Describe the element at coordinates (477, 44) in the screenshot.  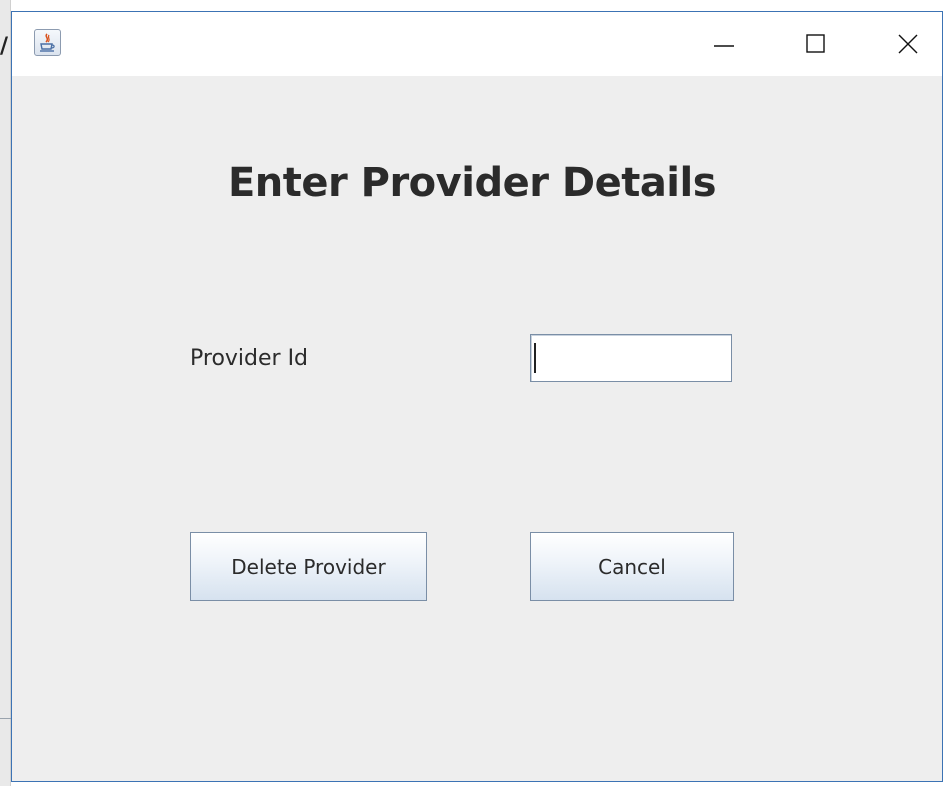
I see `title-bar` at that location.